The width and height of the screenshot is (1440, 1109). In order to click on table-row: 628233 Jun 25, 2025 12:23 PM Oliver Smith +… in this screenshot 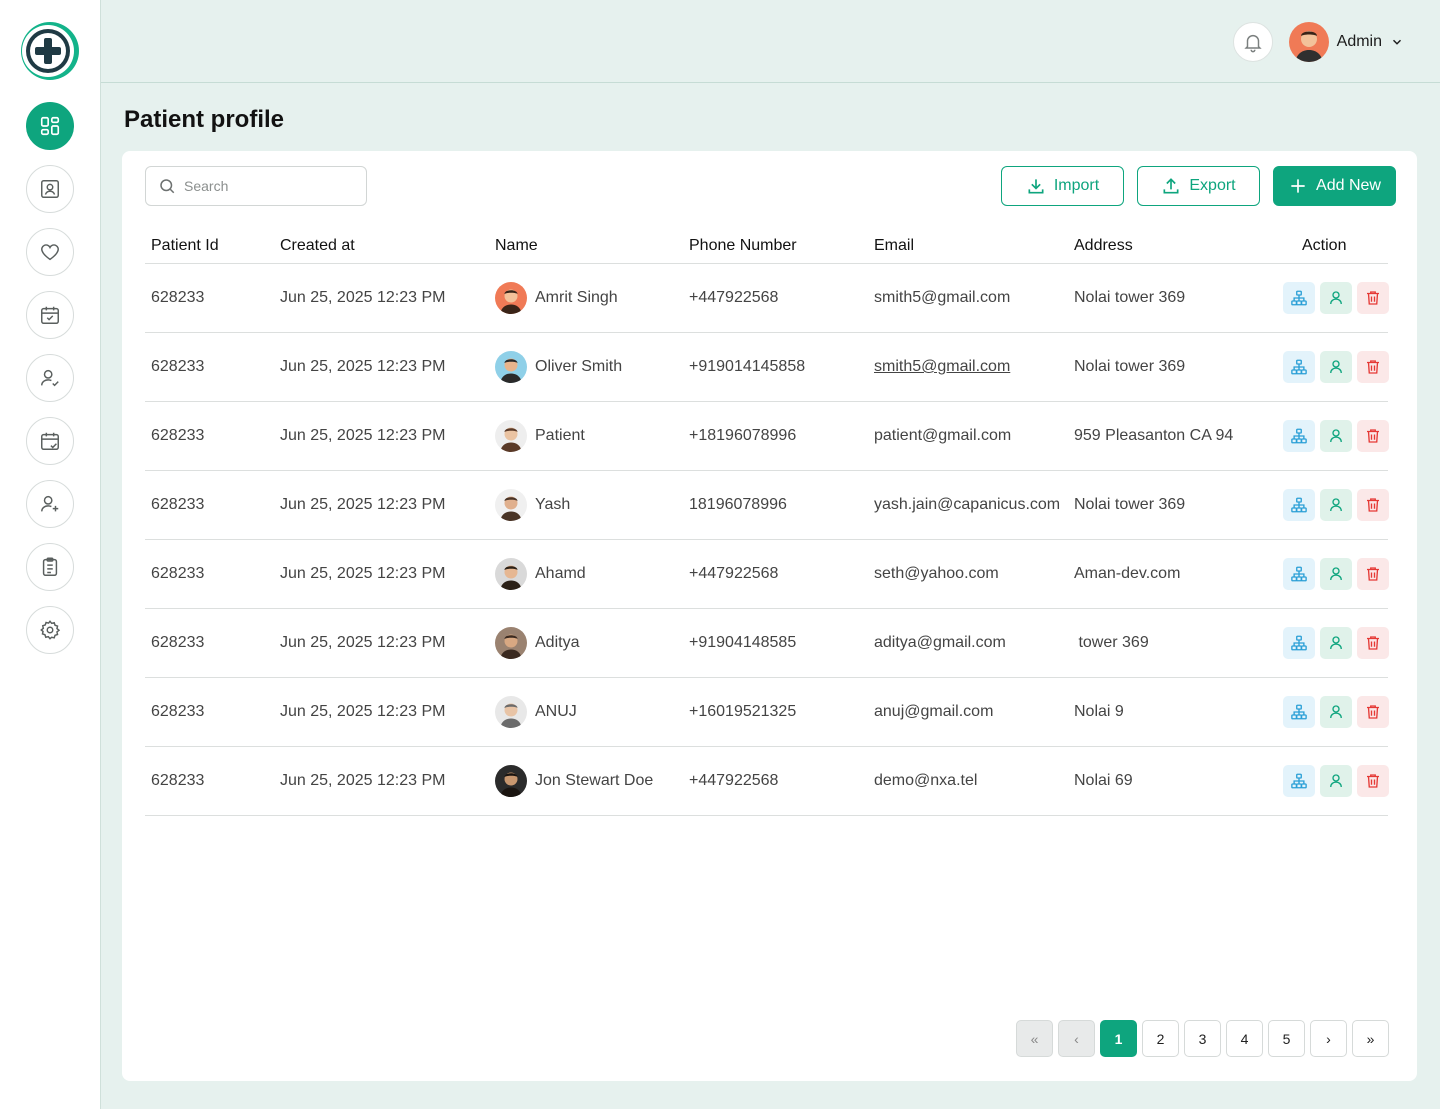, I will do `click(767, 367)`.